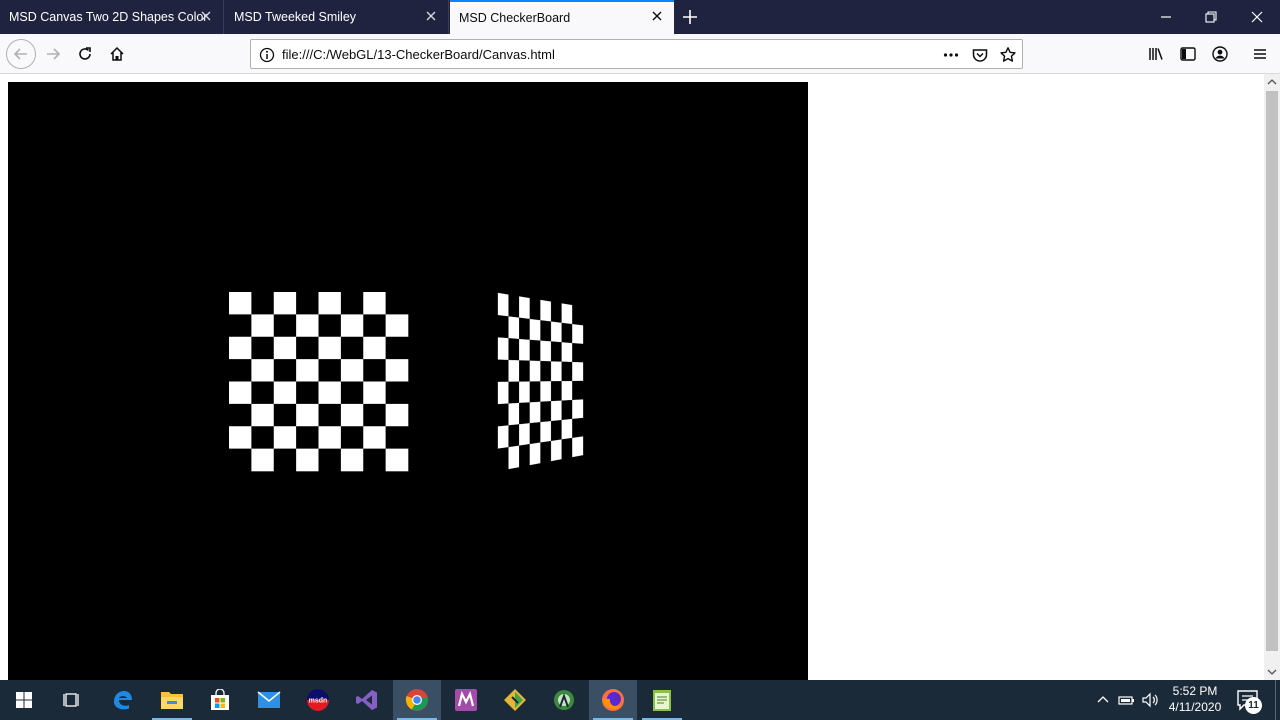  I want to click on page-actions-icon, so click(951, 55).